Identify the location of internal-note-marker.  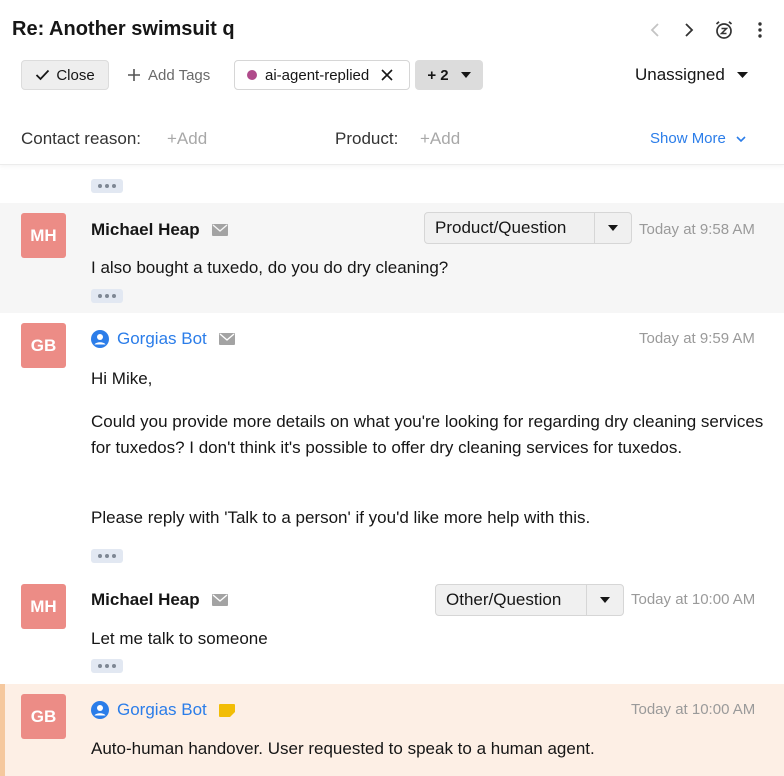
(2, 730).